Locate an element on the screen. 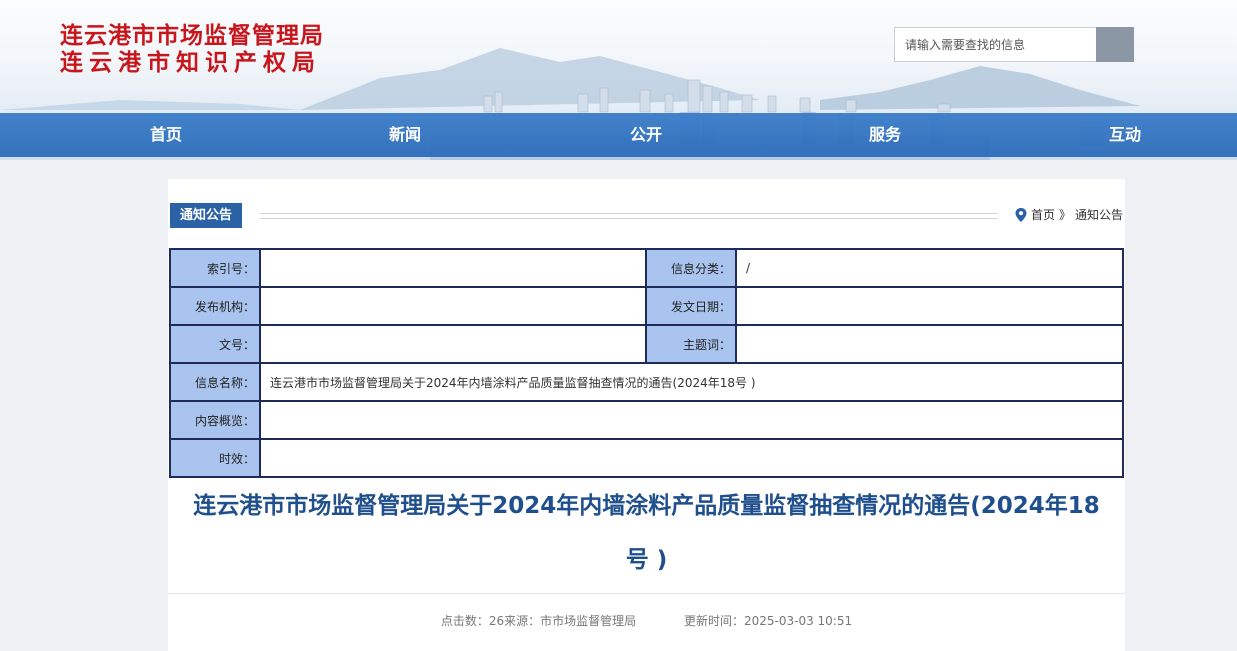 Image resolution: width=1237 pixels, height=651 pixels. nav-item-news: 新闻 is located at coordinates (405, 135).